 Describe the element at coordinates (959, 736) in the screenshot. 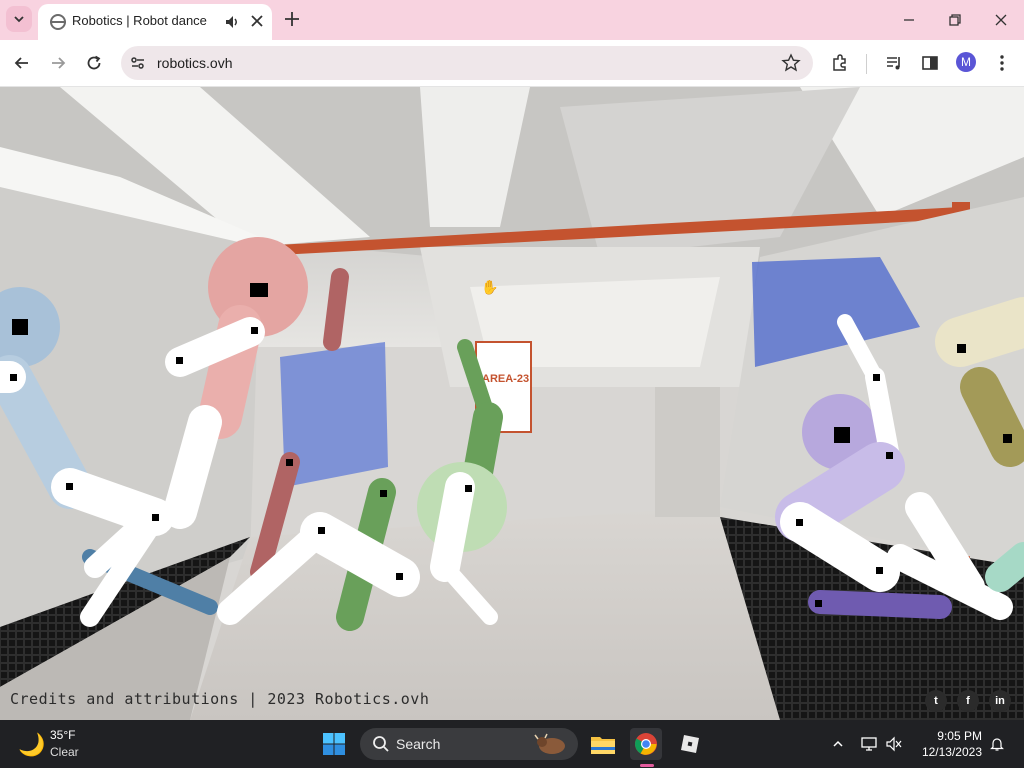

I see `clock-time: 9:05 PM` at that location.